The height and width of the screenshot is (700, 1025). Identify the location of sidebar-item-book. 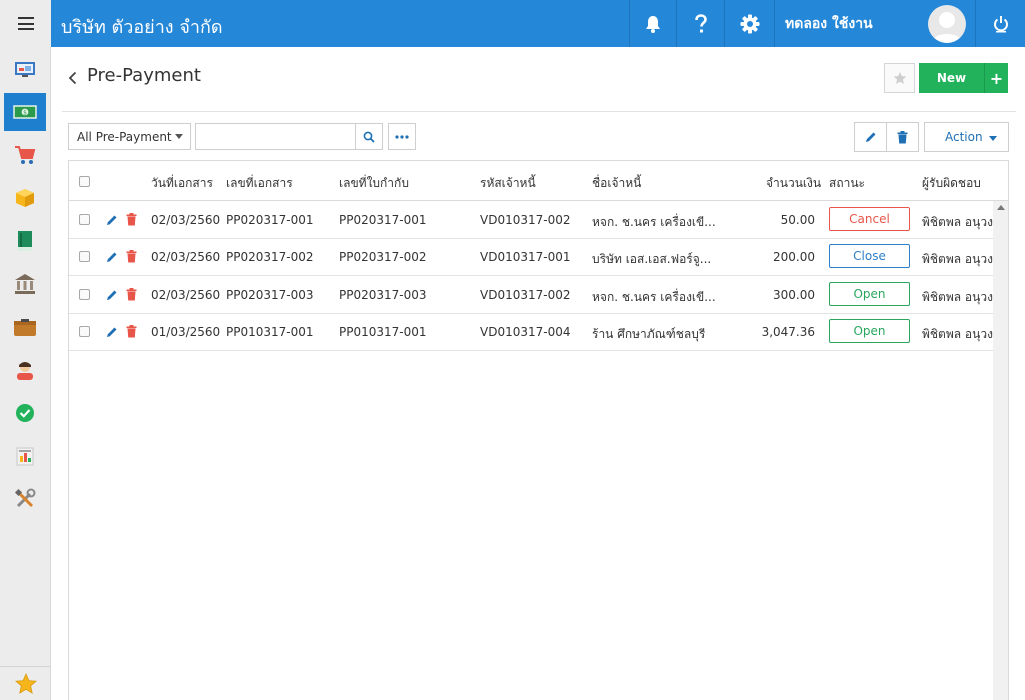
(25, 241).